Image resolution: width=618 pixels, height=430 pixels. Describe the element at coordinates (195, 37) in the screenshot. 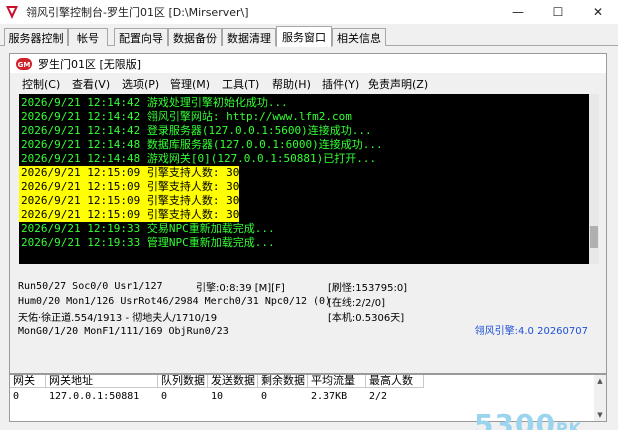

I see `tab-data-backup: 数据备份` at that location.